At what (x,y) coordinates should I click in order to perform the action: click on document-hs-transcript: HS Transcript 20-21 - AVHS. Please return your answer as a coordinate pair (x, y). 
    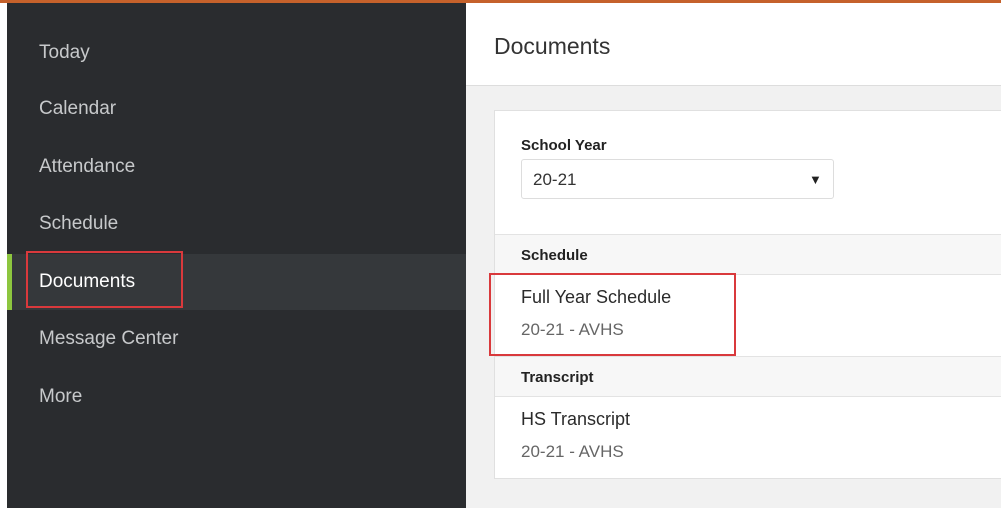
    Looking at the image, I should click on (748, 437).